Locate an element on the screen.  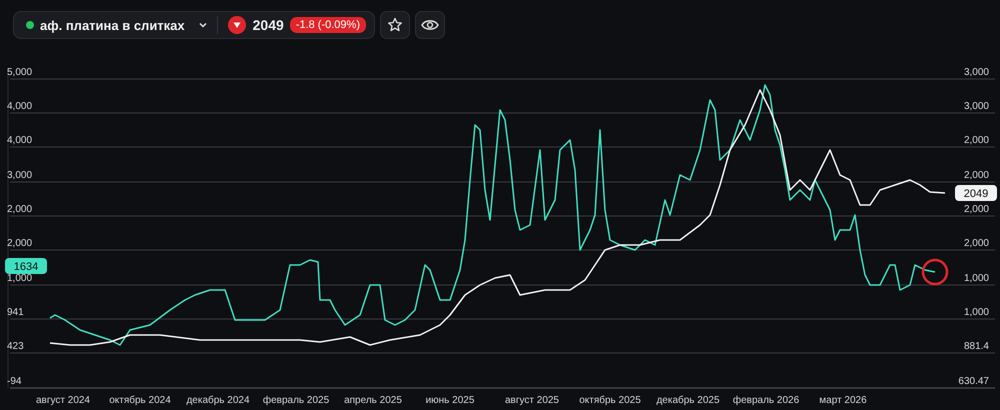
axis-label: октябрь 2024 is located at coordinates (140, 400).